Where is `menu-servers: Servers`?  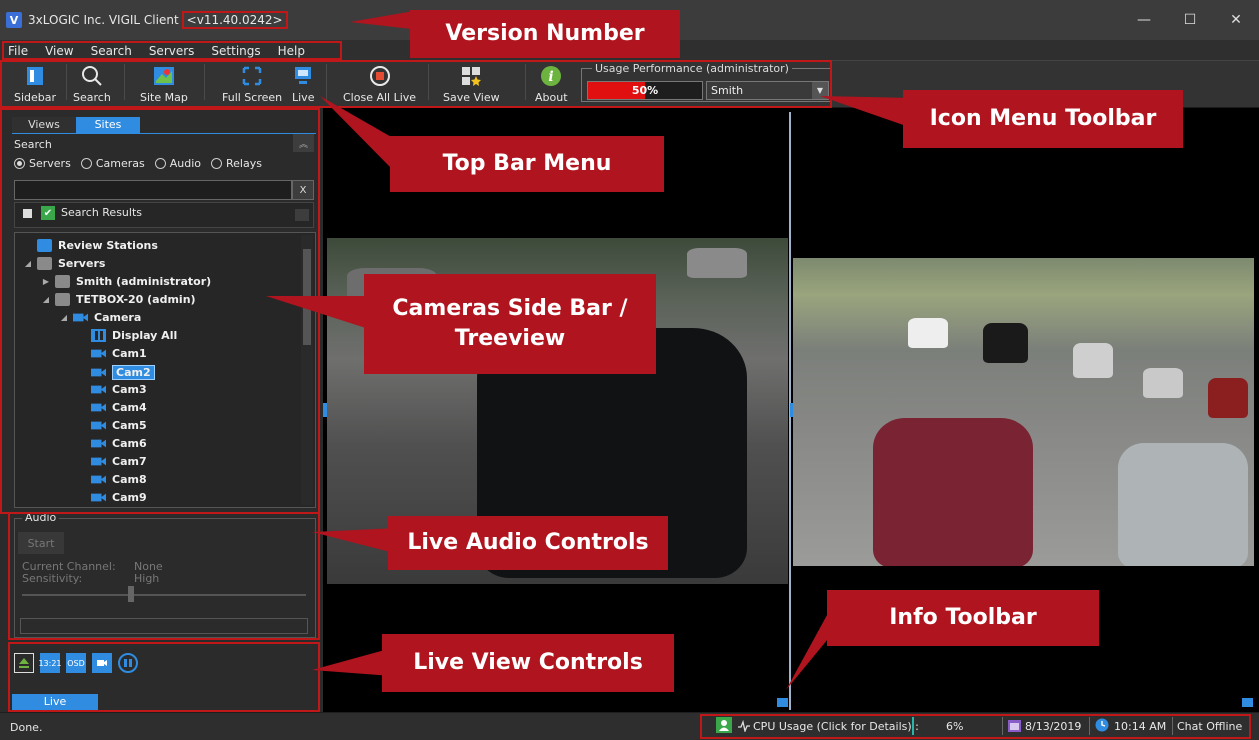 menu-servers: Servers is located at coordinates (172, 51).